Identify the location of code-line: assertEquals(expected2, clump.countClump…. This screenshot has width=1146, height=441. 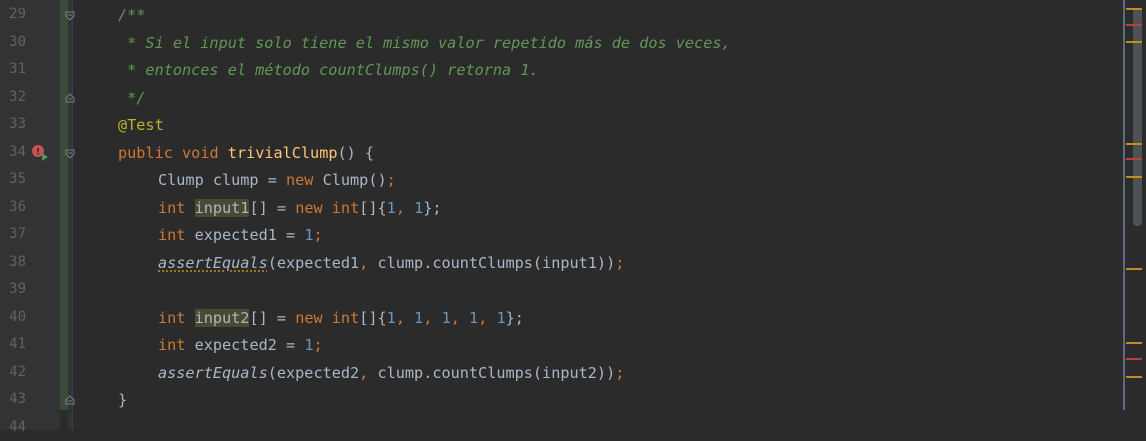
(391, 373).